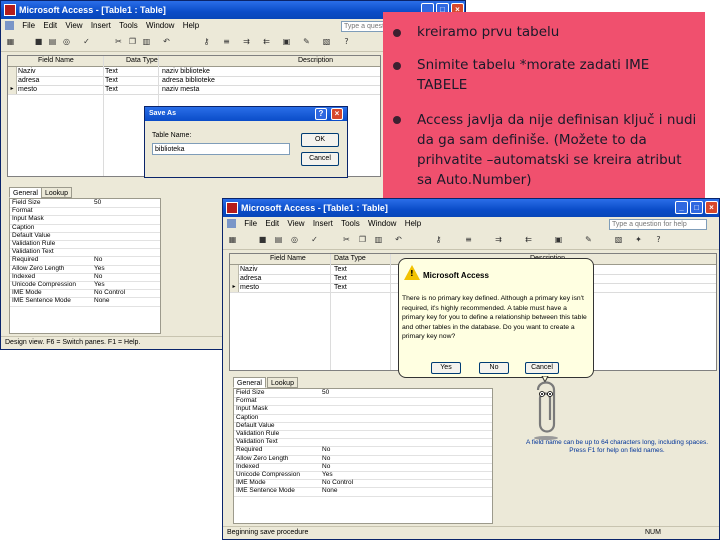 Image resolution: width=720 pixels, height=540 pixels. Describe the element at coordinates (363, 26) in the screenshot. I see `back-help-search-input: Type a quest` at that location.